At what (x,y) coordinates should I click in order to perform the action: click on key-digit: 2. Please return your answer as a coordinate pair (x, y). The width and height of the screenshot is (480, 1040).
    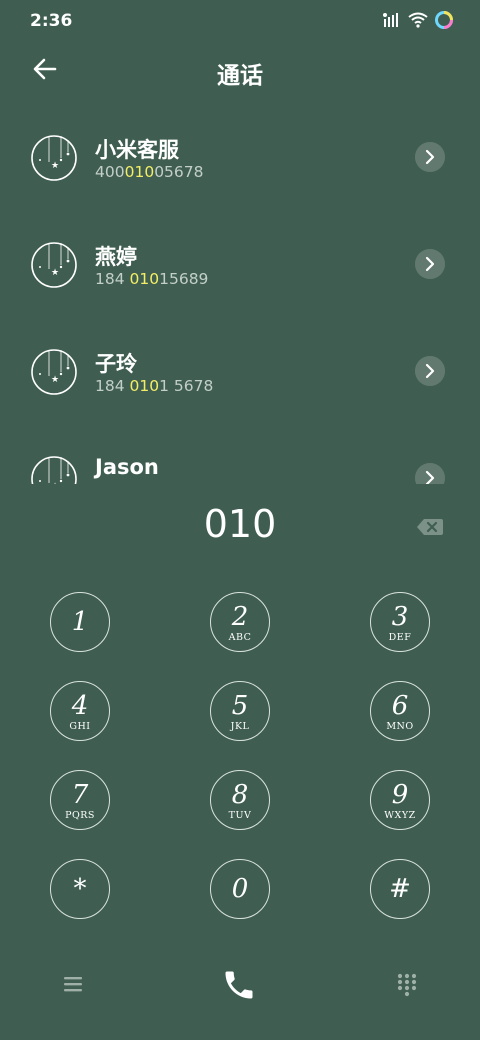
    Looking at the image, I should click on (240, 617).